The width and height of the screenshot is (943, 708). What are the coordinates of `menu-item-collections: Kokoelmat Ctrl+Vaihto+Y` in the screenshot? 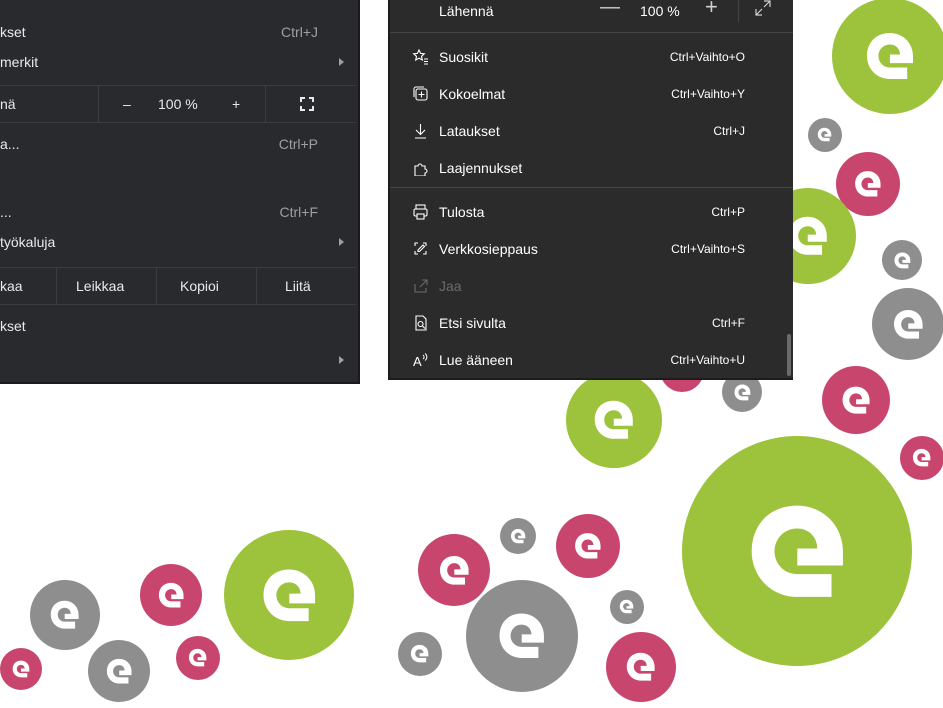 It's located at (591, 93).